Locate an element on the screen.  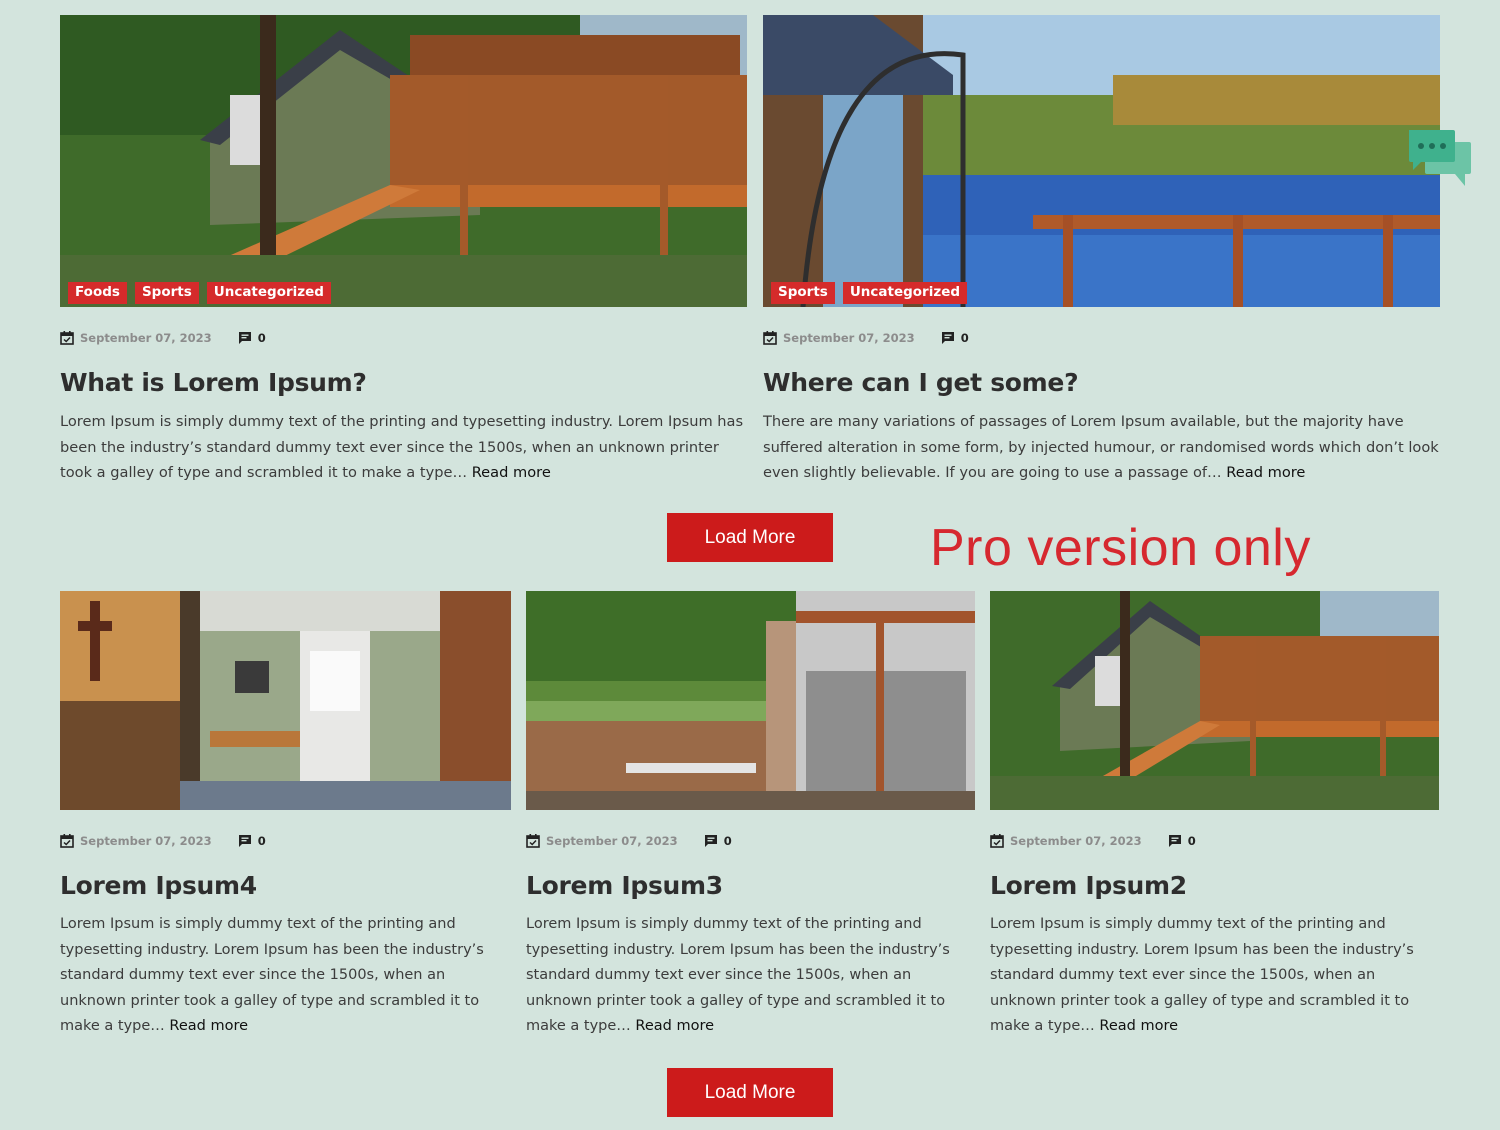
patio-photo is located at coordinates (750, 700).